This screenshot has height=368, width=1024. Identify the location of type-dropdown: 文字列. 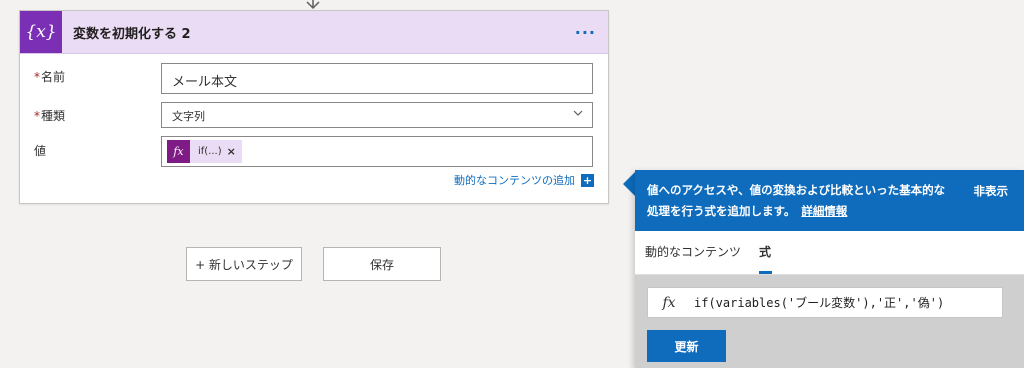
(377, 115).